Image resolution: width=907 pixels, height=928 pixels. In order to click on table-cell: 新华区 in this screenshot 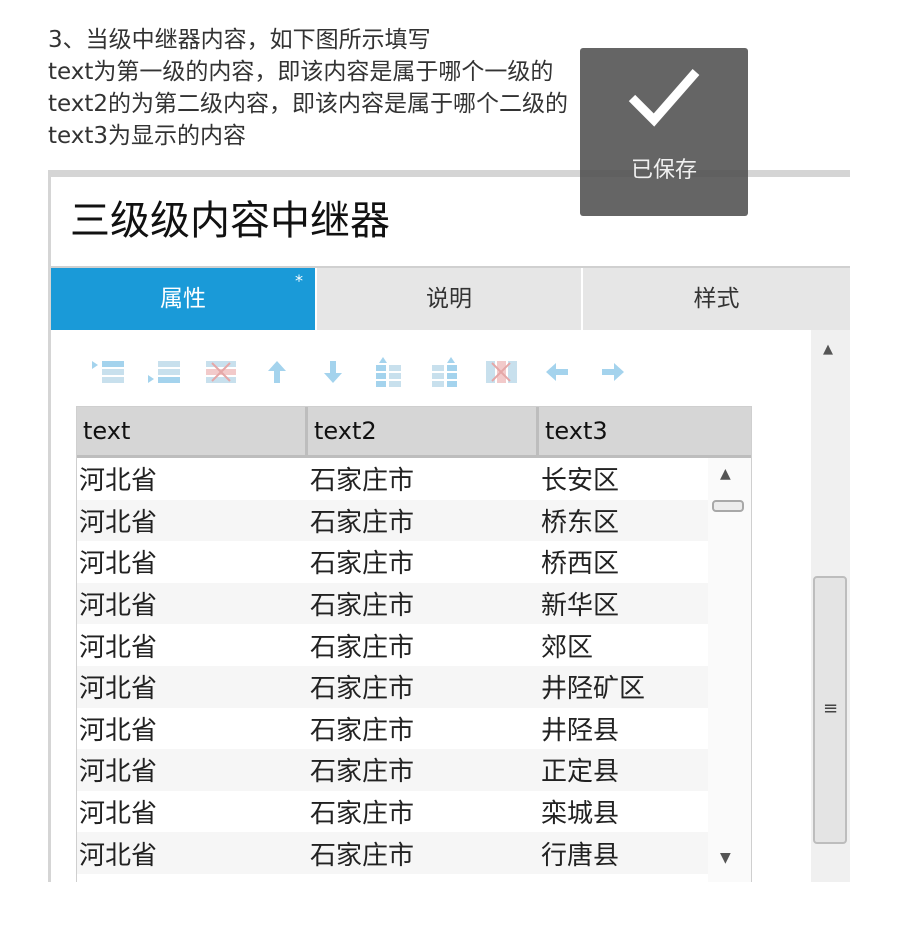, I will do `click(623, 603)`.